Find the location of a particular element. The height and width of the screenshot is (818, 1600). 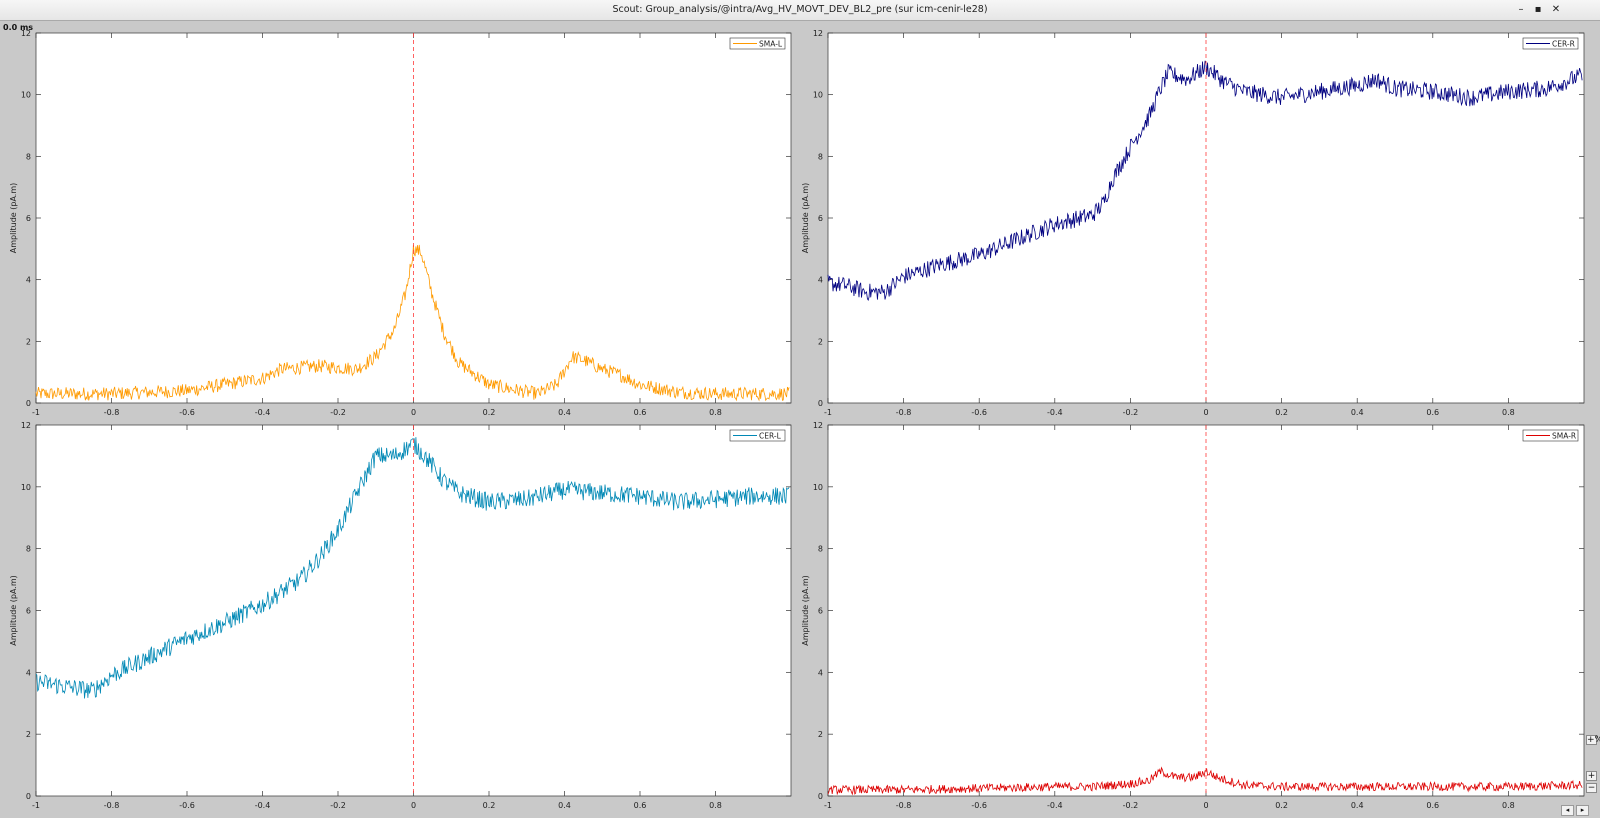

zoom-percent-button: +% is located at coordinates (1593, 740).